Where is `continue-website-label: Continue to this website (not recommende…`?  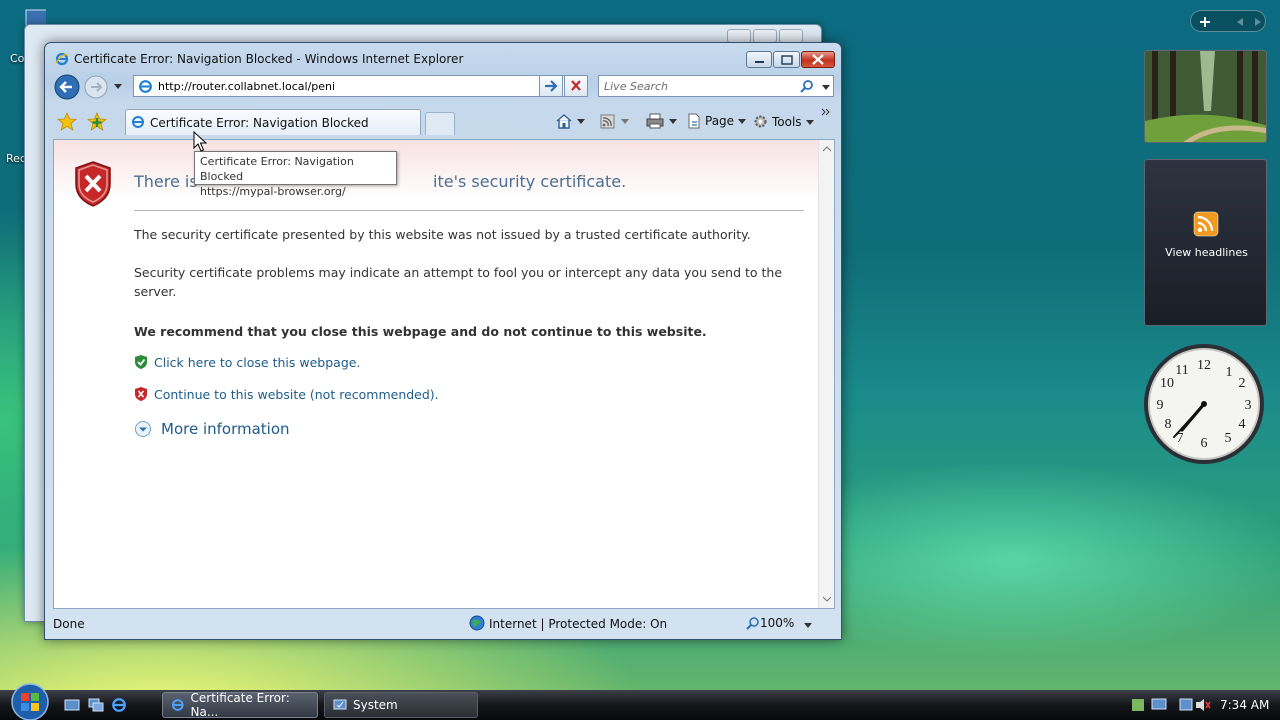 continue-website-label: Continue to this website (not recommende… is located at coordinates (296, 394).